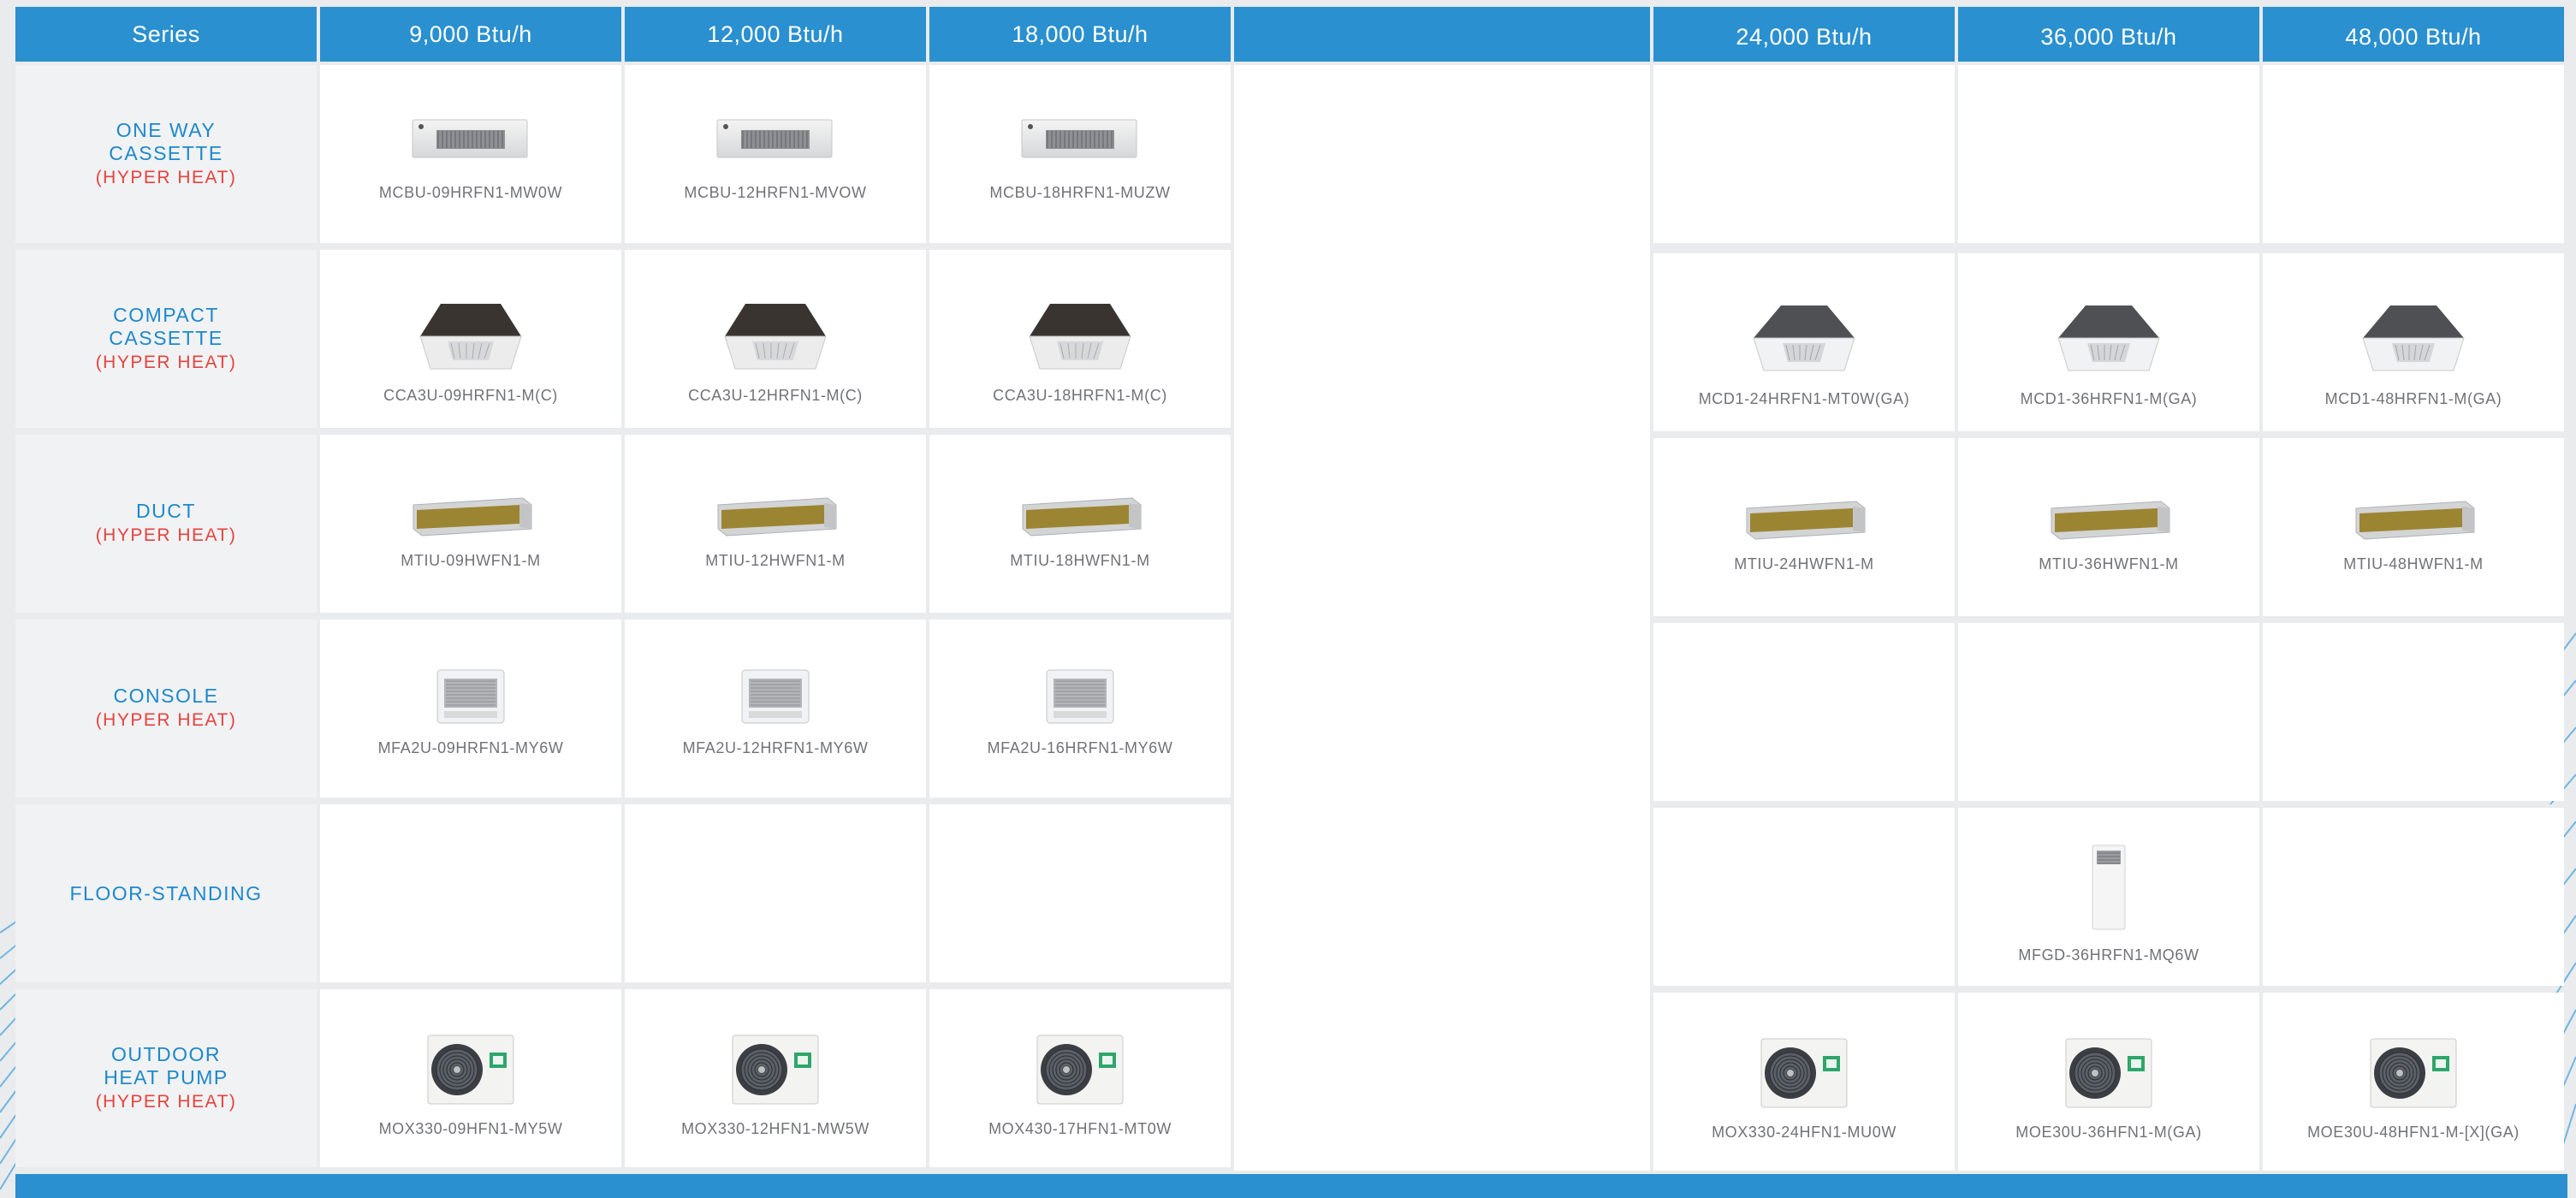  I want to click on model-number: MOX330-09HFN1-MY5W, so click(470, 1129).